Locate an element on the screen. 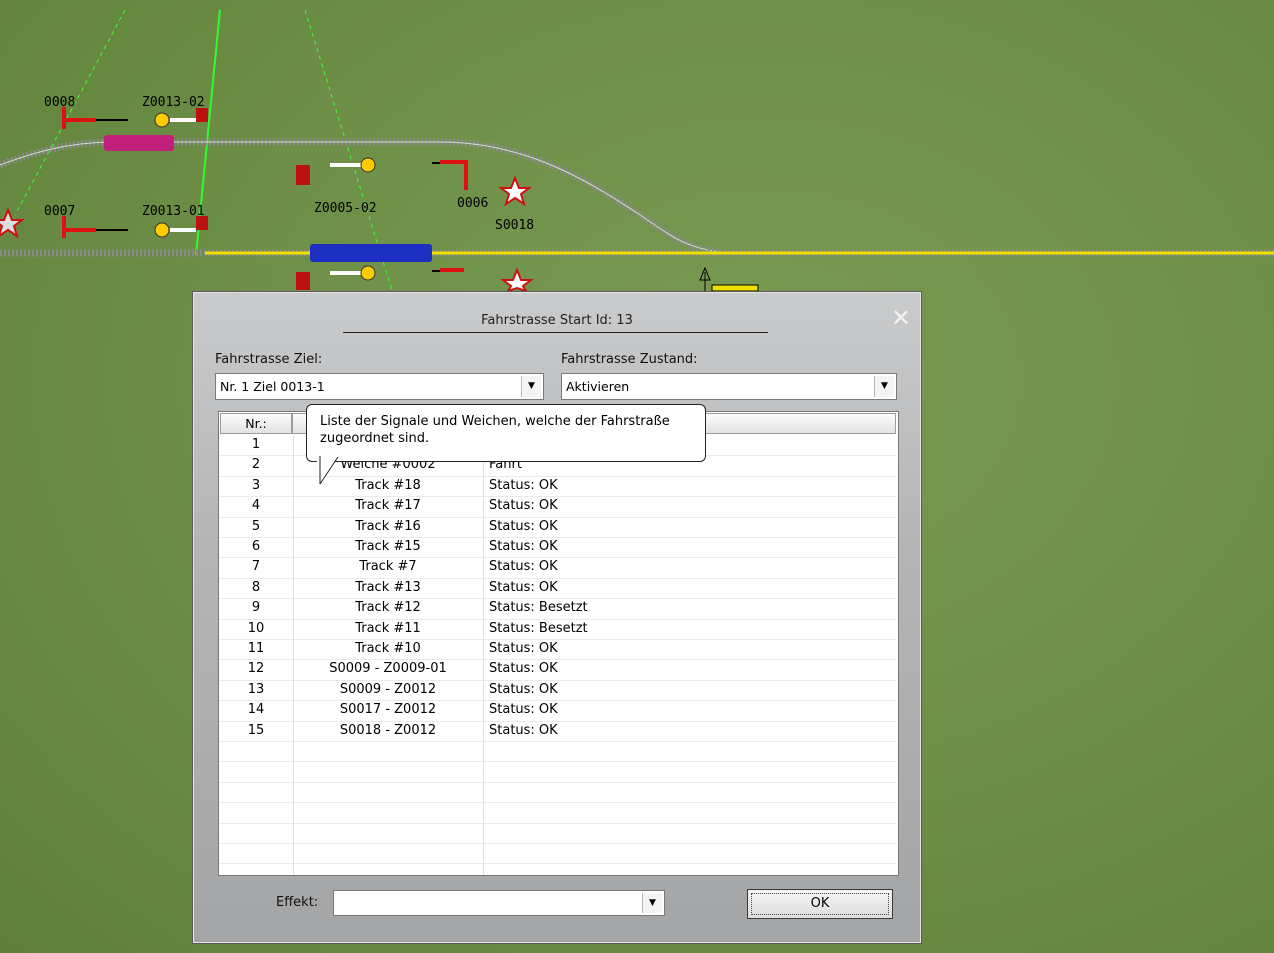 The height and width of the screenshot is (953, 1274). signal-label-z0013-01: Z0013-01 is located at coordinates (173, 211).